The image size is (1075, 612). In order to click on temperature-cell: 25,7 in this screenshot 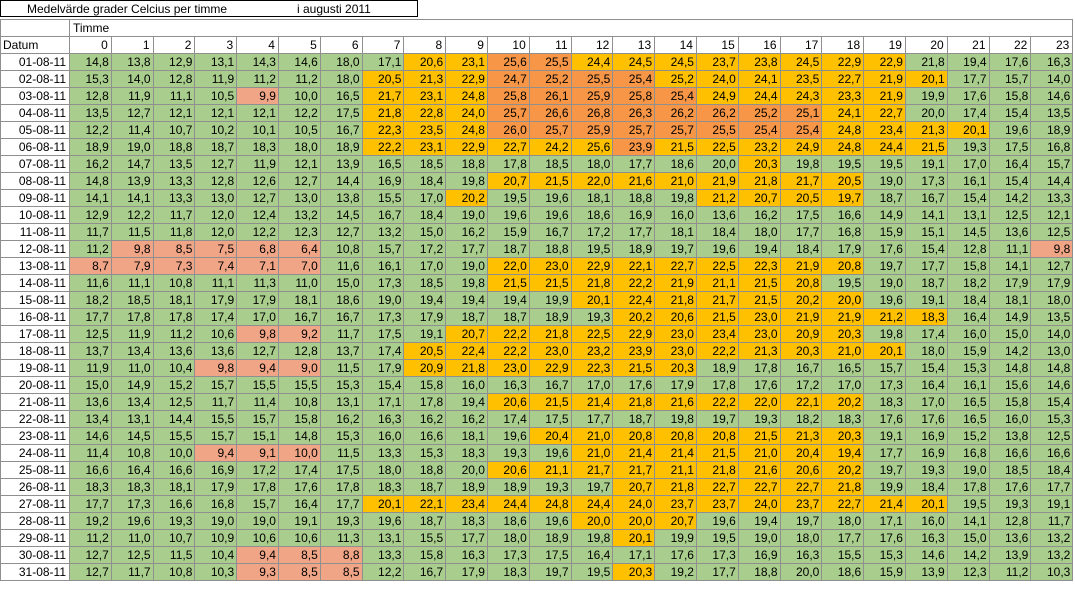, I will do `click(634, 130)`.